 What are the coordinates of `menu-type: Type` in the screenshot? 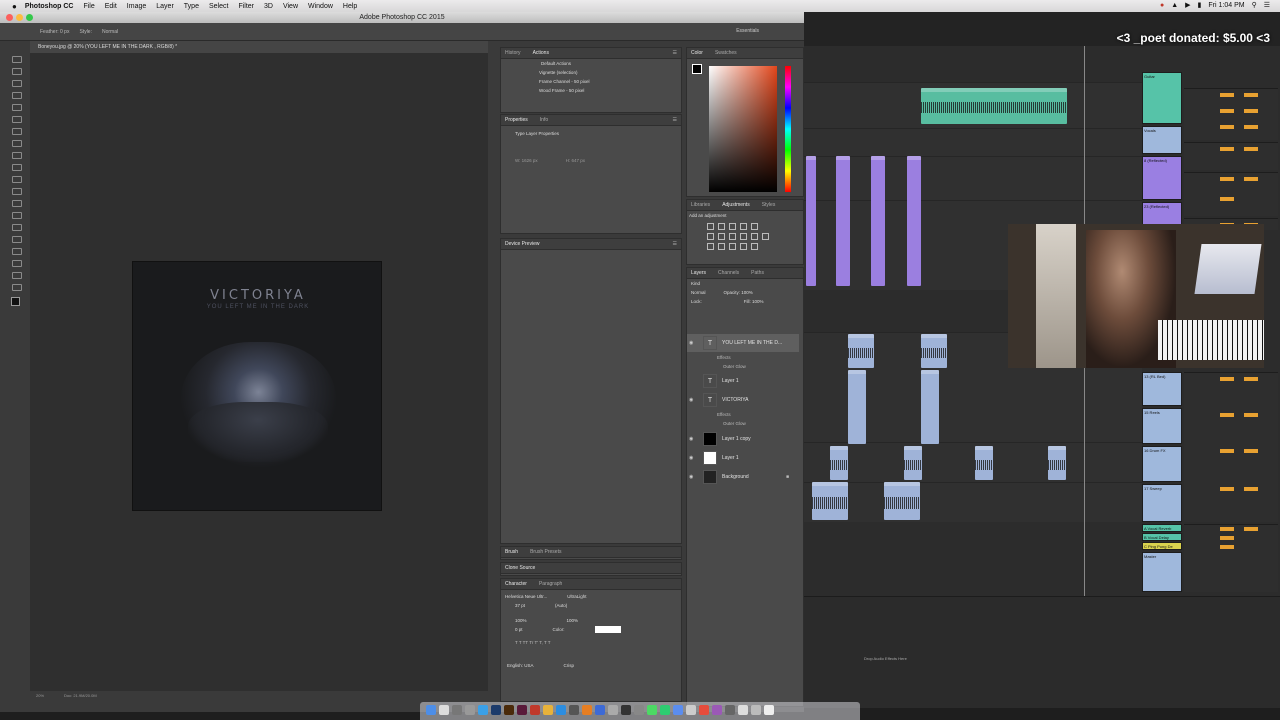 It's located at (191, 6).